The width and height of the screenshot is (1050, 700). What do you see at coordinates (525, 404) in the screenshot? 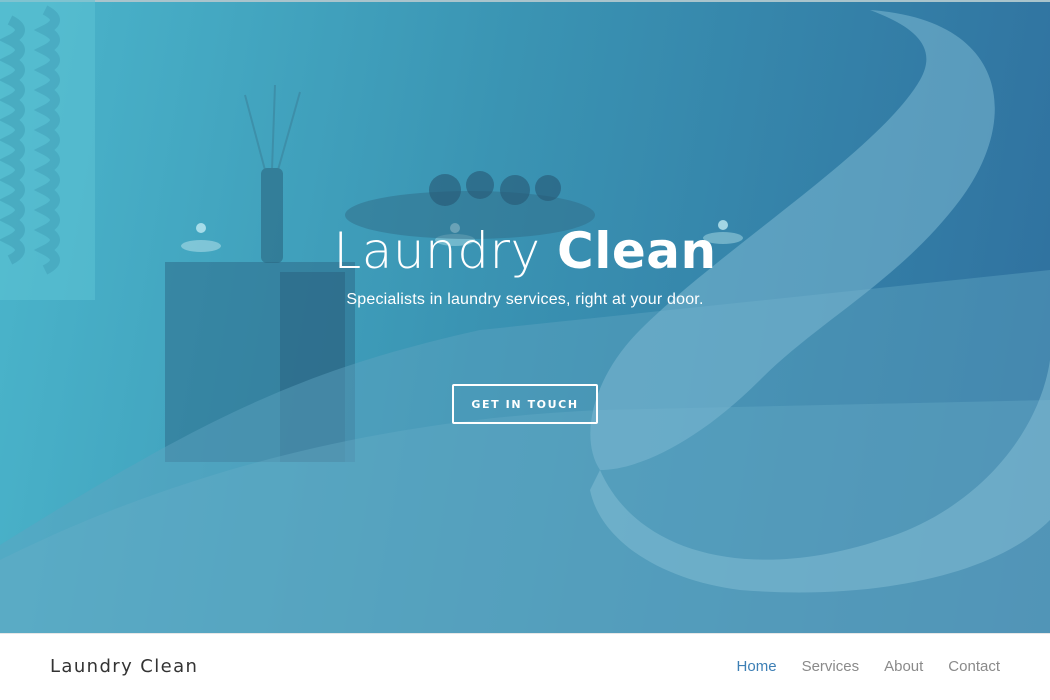
I see `get-in-touch-button: GET IN TOUCH` at bounding box center [525, 404].